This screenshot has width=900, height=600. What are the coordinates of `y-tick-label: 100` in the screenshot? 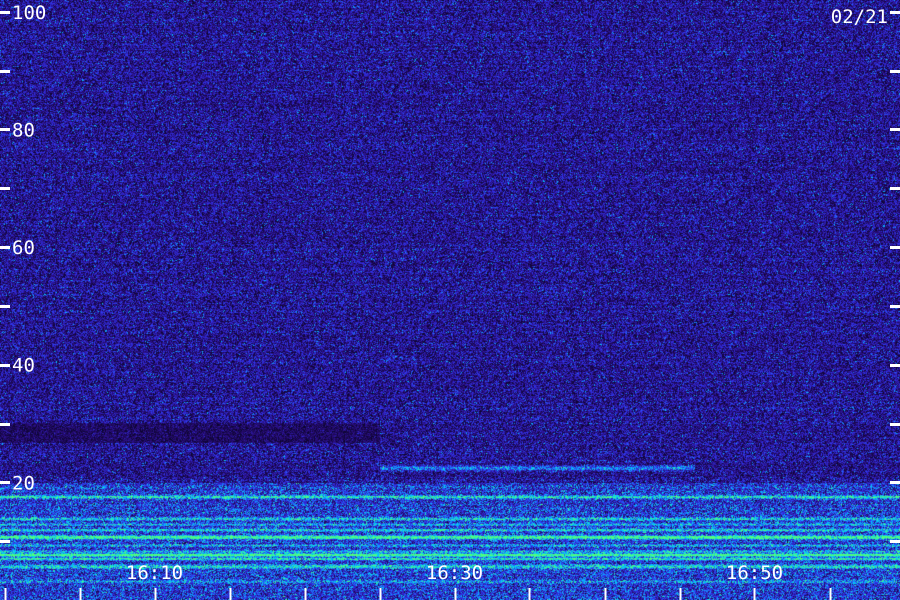 It's located at (29, 13).